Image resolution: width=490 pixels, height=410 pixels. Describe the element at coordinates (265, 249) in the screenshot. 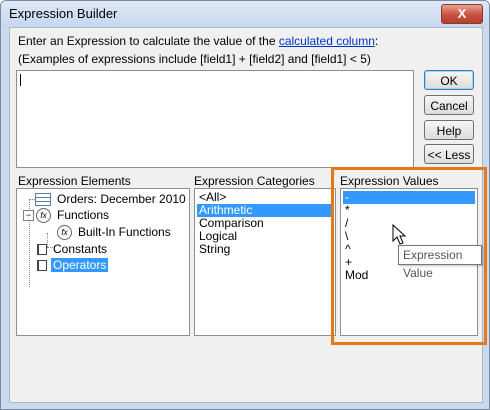

I see `list-item: String` at that location.